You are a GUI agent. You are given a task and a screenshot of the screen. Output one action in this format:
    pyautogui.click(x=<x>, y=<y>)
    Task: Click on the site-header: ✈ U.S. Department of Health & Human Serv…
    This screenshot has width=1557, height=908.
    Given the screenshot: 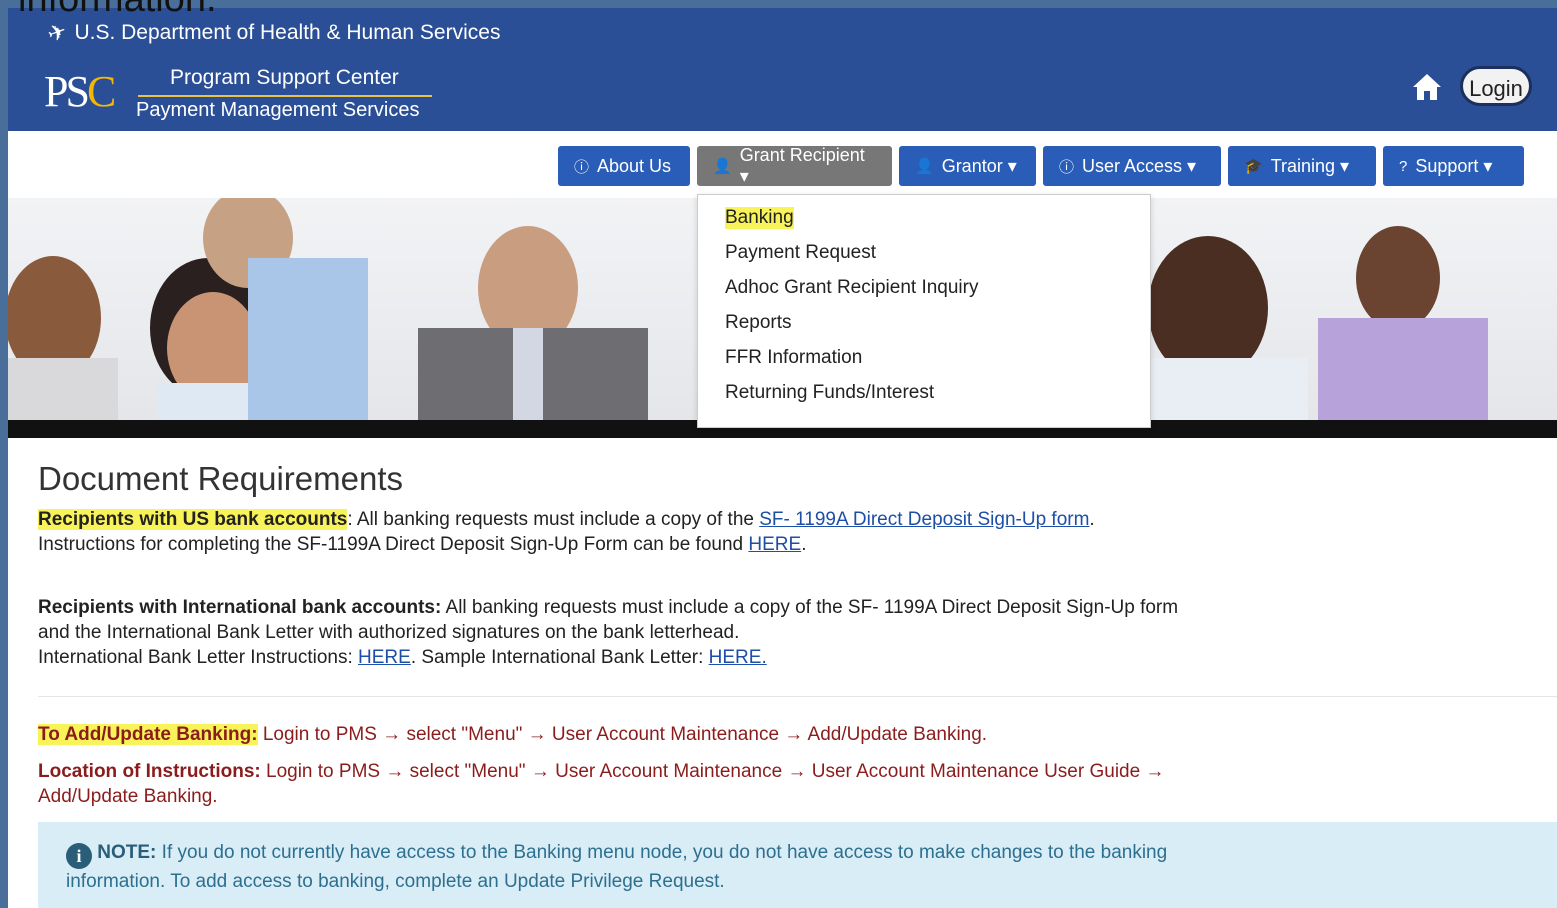 What is the action you would take?
    pyautogui.click(x=782, y=69)
    